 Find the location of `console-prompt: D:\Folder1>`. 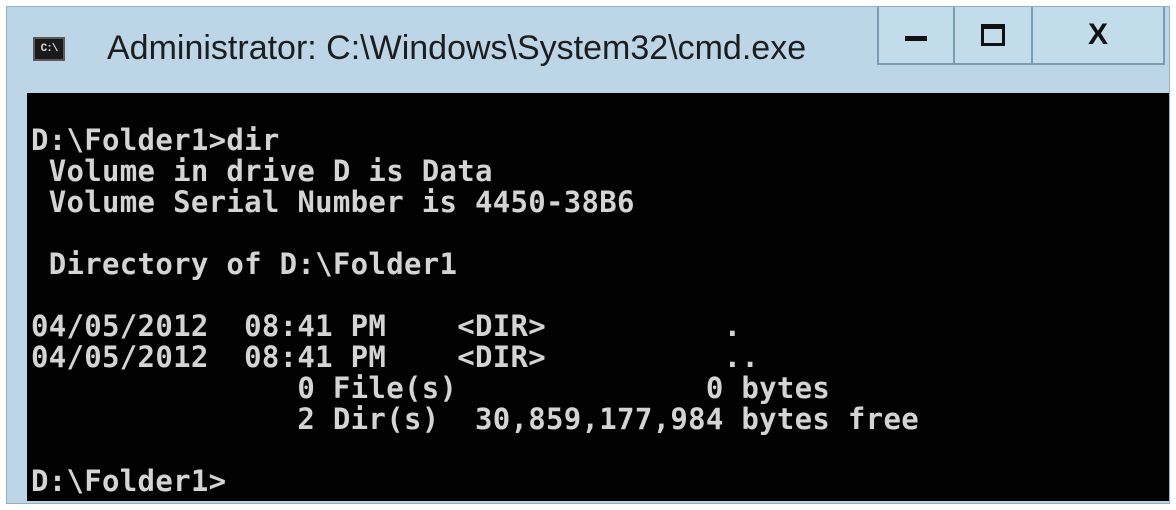

console-prompt: D:\Folder1> is located at coordinates (600, 481).